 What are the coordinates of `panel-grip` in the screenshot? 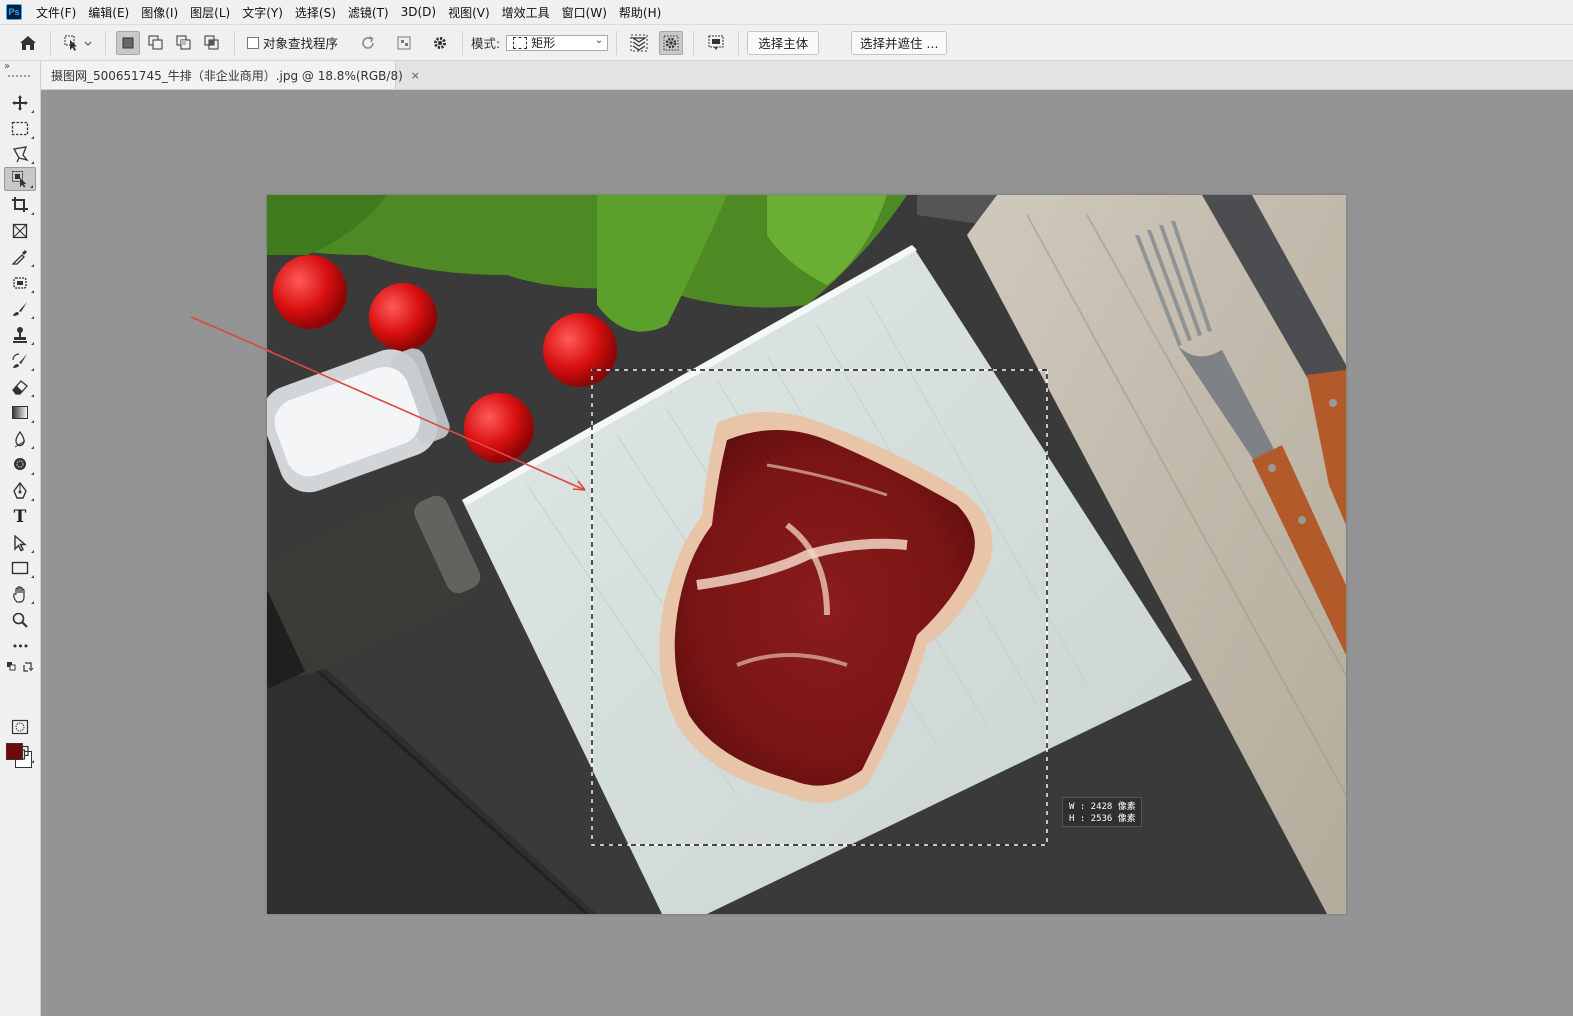 It's located at (19, 76).